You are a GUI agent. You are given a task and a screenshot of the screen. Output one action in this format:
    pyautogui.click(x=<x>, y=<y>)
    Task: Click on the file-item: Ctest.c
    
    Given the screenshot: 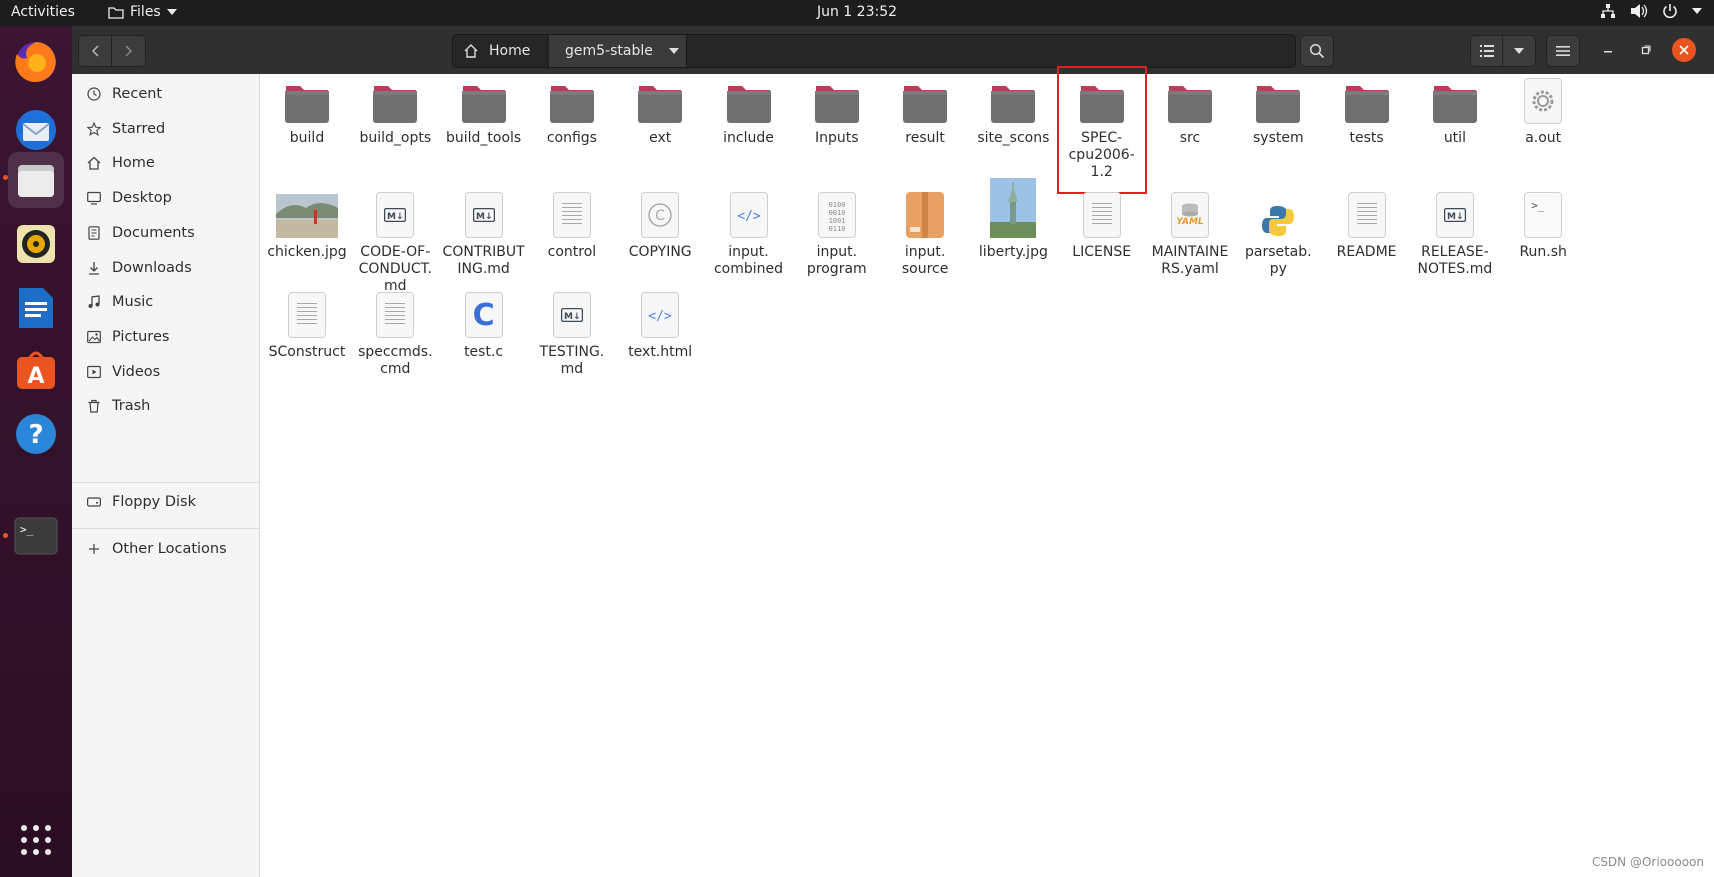 What is the action you would take?
    pyautogui.click(x=484, y=324)
    